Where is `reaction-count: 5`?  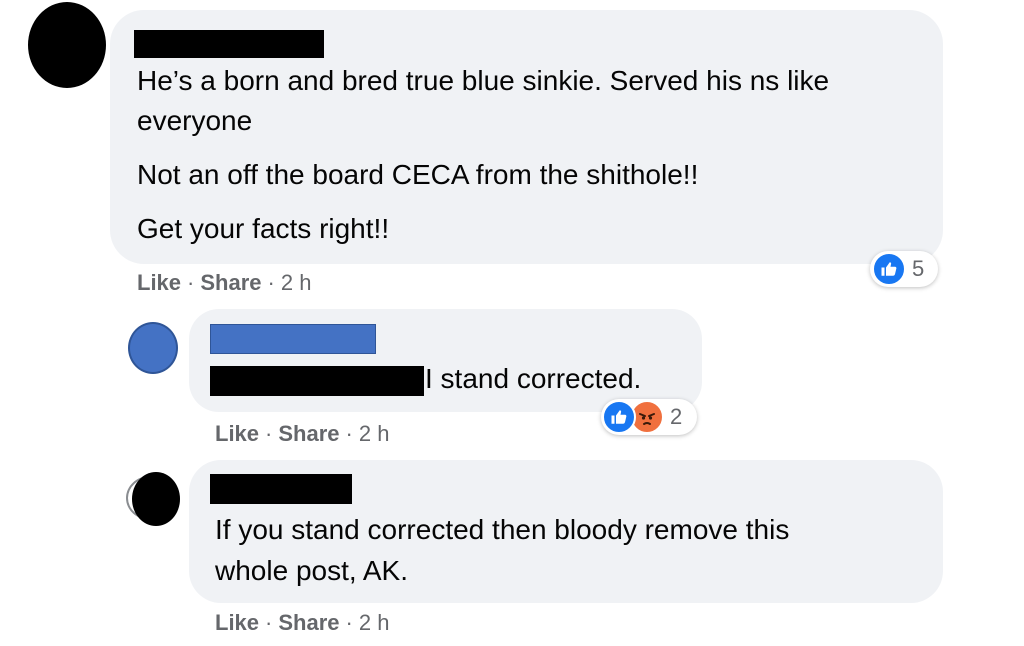
reaction-count: 5 is located at coordinates (918, 268).